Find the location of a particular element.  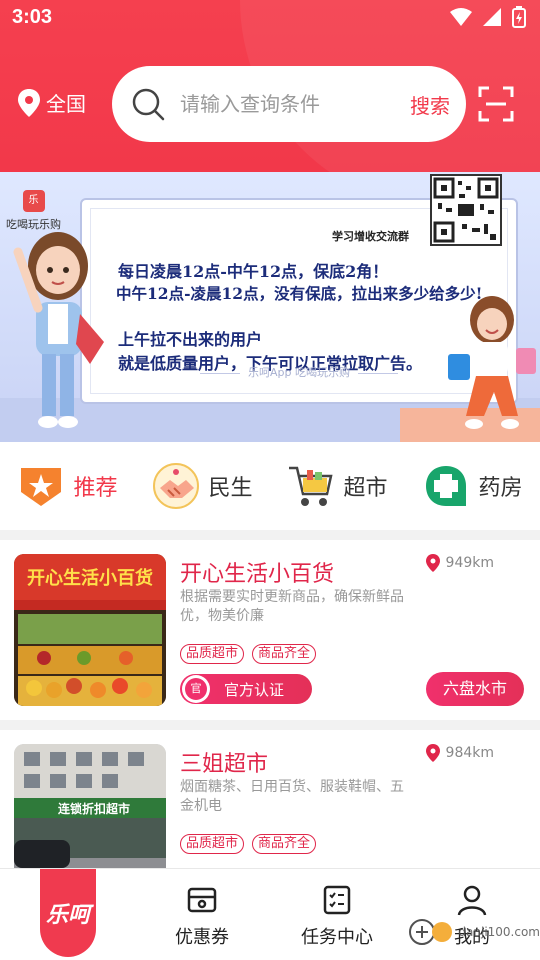

shop-thumbnail: 开心生活小百货 is located at coordinates (90, 630).